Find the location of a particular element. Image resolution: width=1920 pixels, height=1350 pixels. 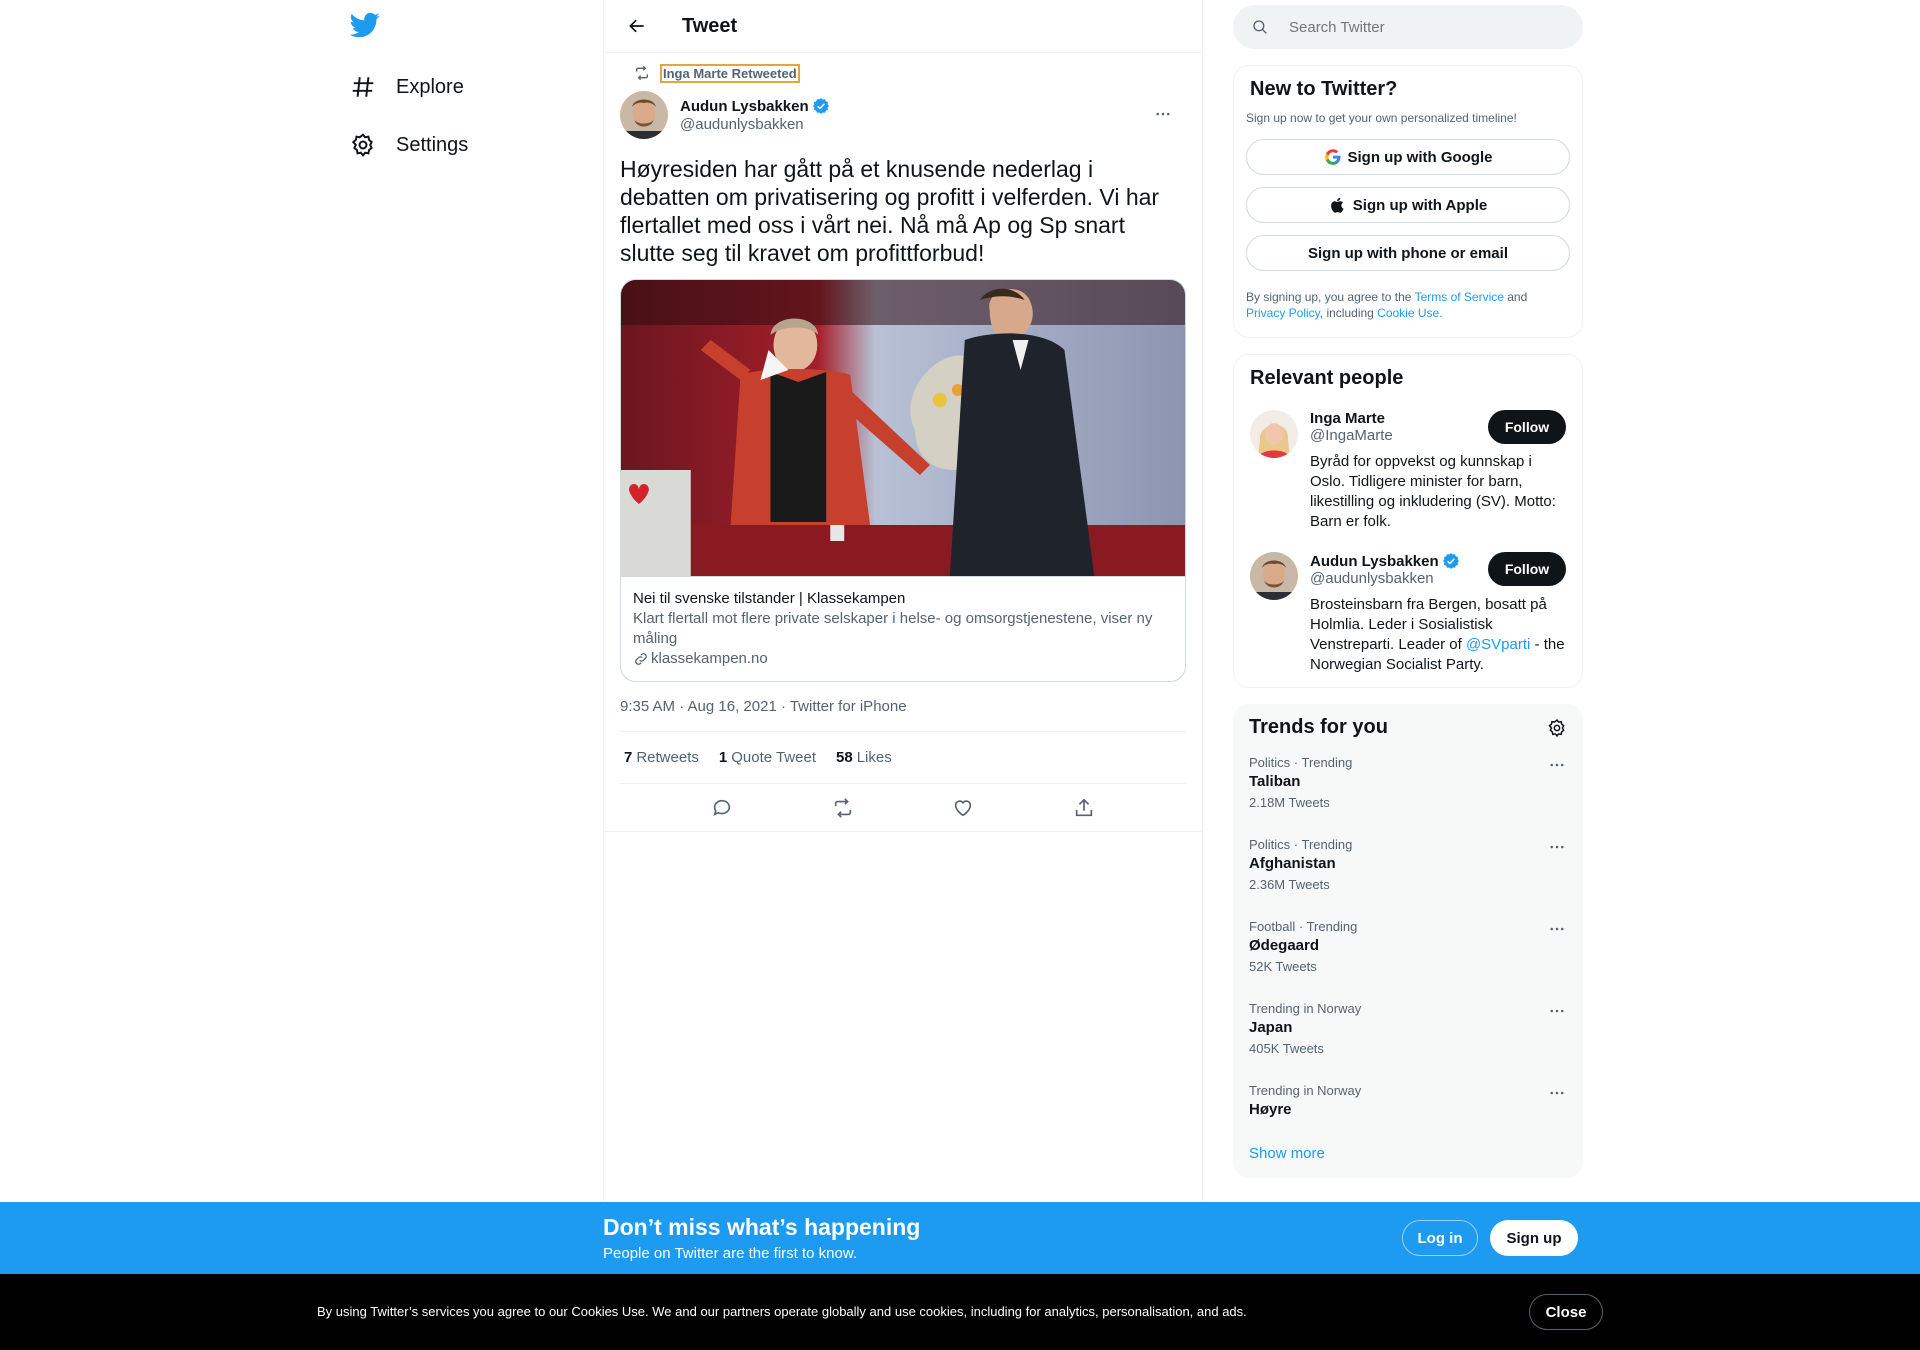

privacy-link: Privacy Policy is located at coordinates (1283, 313).